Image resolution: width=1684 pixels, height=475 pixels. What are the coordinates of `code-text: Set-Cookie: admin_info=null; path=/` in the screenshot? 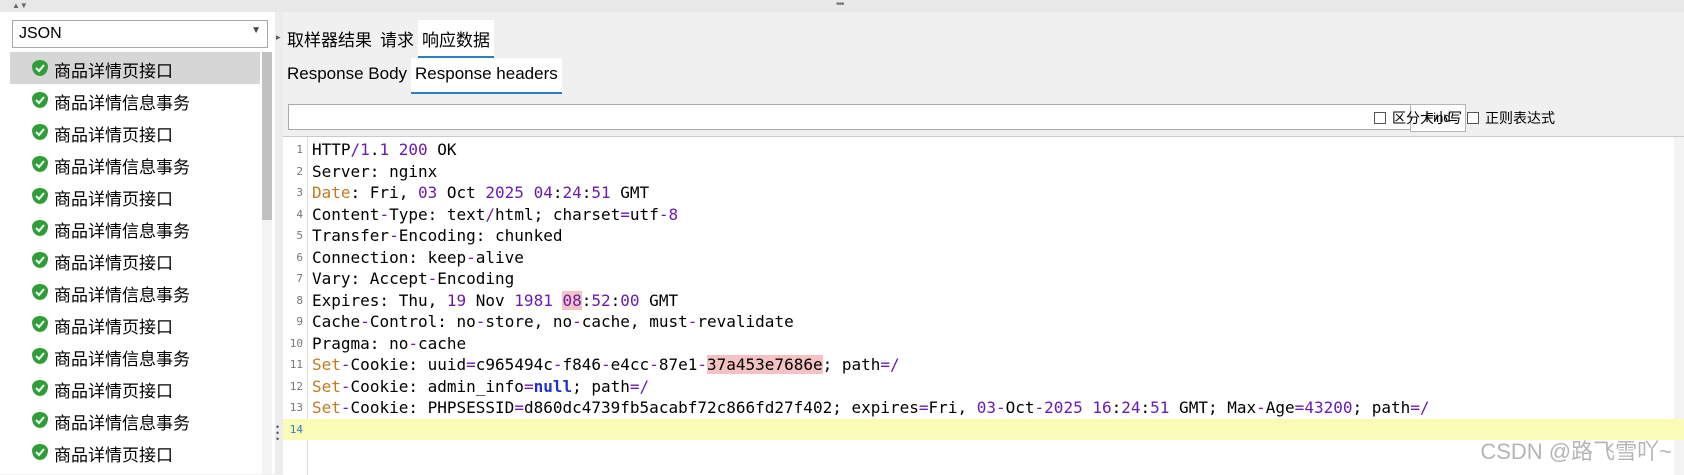 It's located at (481, 386).